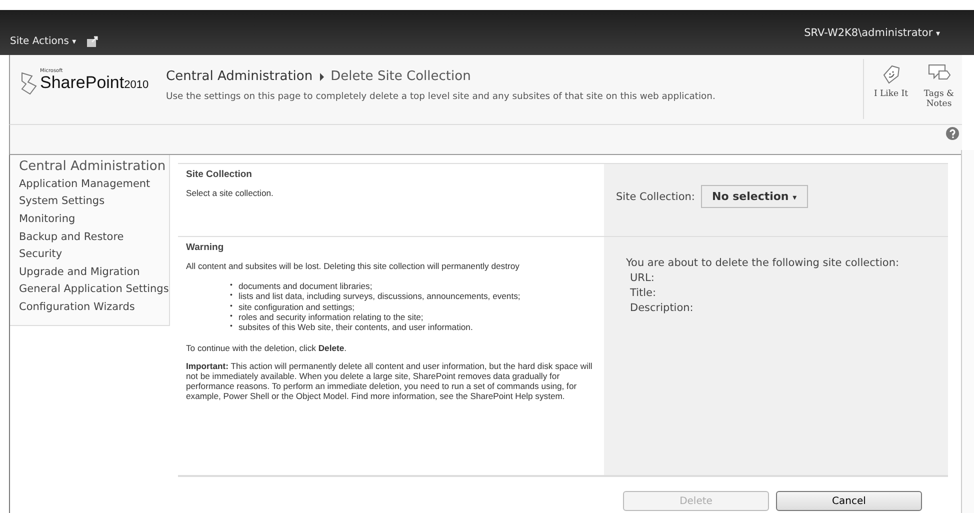  I want to click on sidebar-item: Application Management, so click(94, 184).